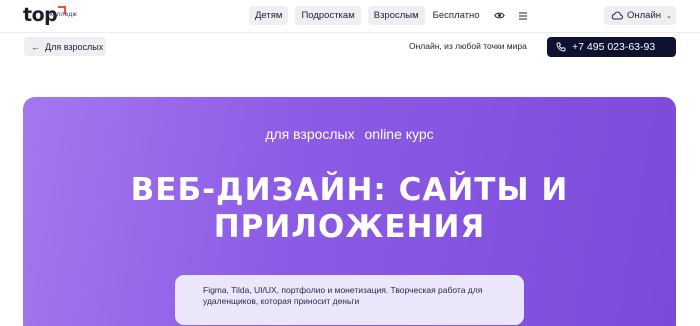  I want to click on format-select: Онлайн ⌄, so click(640, 15).